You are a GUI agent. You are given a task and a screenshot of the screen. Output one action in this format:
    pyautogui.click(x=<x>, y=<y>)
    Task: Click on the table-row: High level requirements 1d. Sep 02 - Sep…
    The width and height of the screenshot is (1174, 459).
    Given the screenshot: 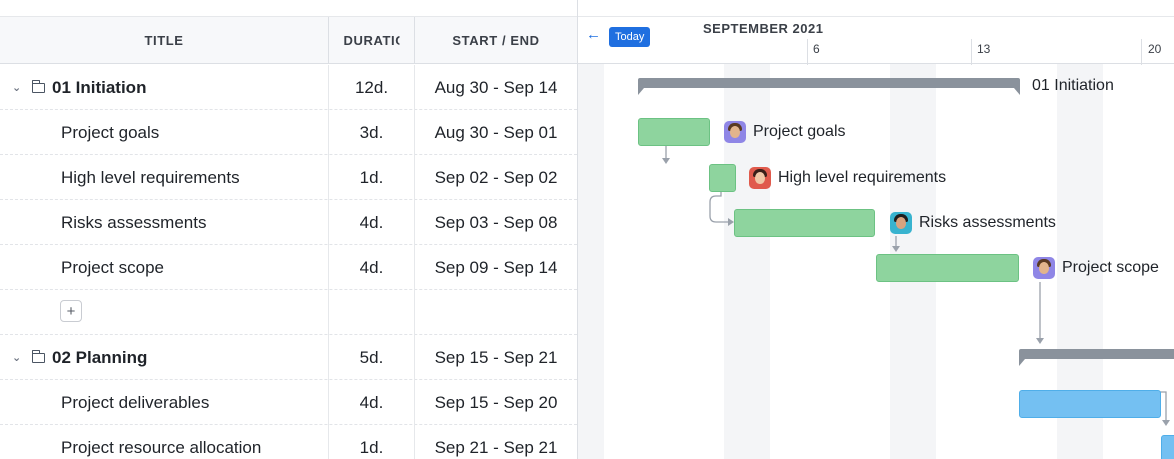 What is the action you would take?
    pyautogui.click(x=288, y=177)
    